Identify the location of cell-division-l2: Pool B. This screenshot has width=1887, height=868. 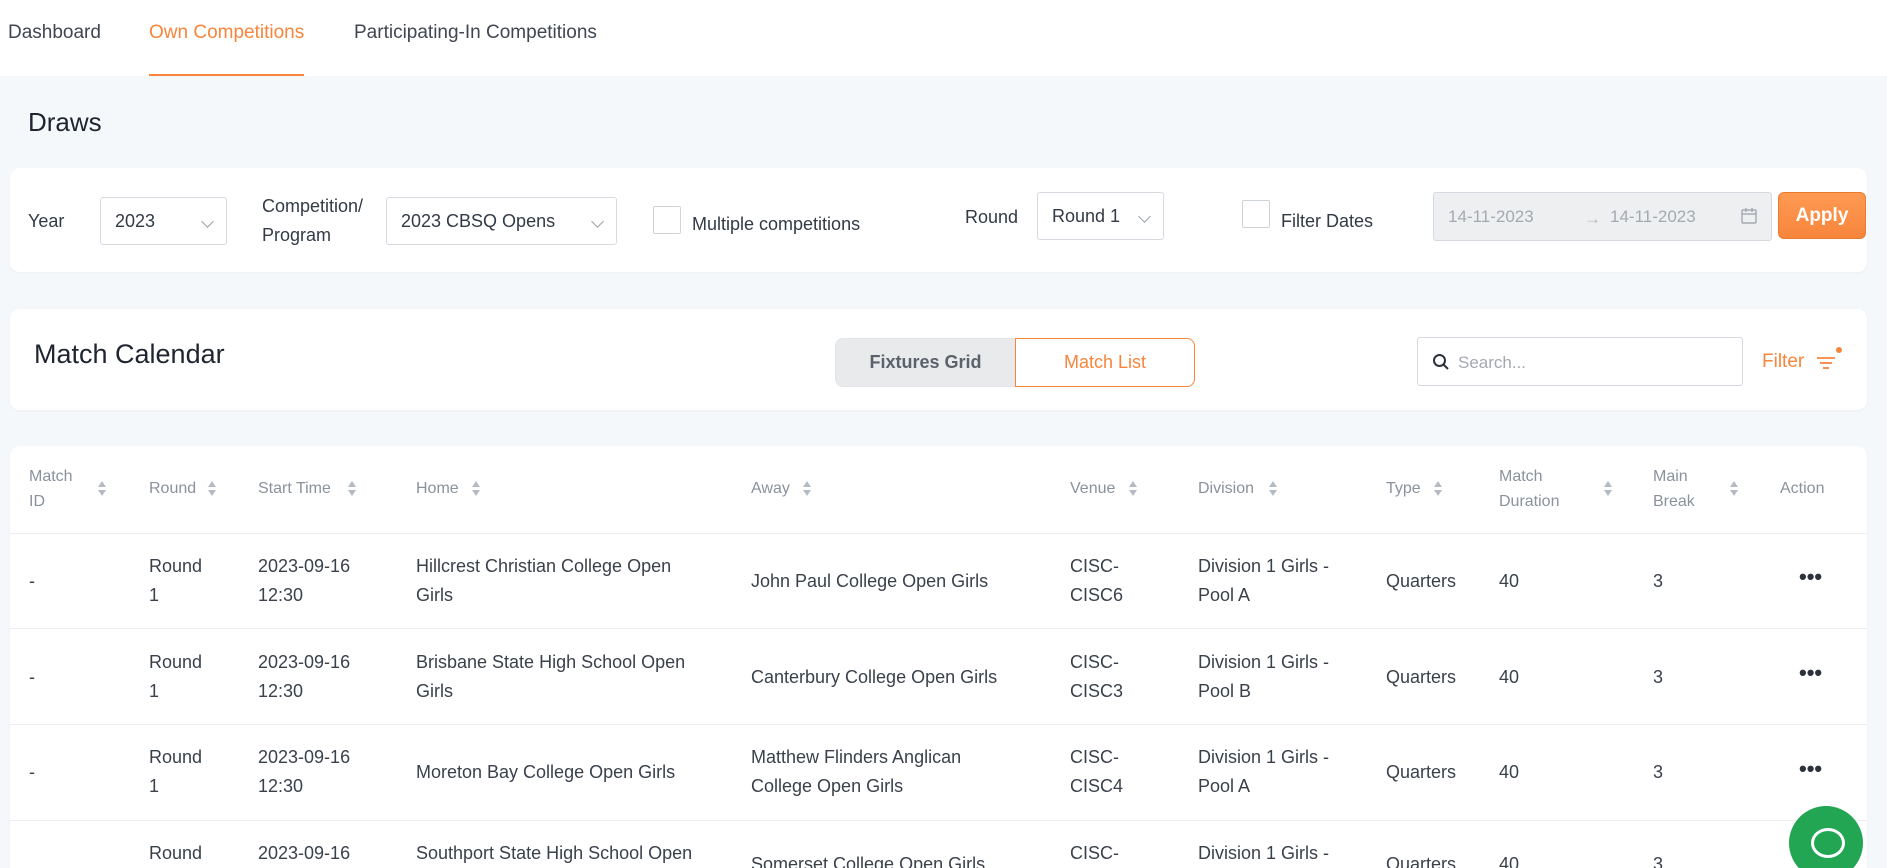
(1225, 691).